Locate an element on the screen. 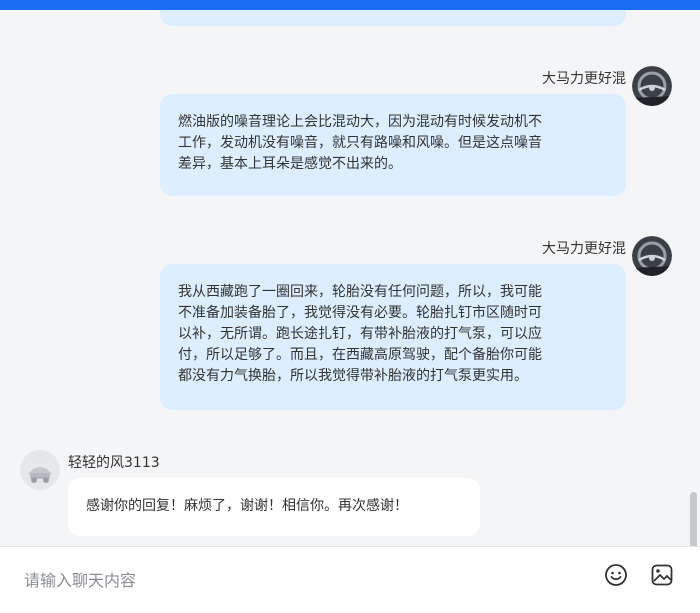  message-line: 差异，基本上耳朵是感觉不出来的。 is located at coordinates (290, 164).